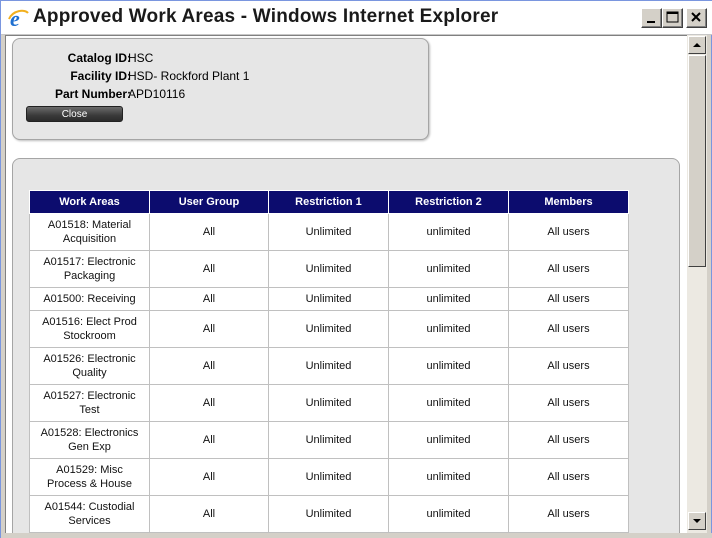 The height and width of the screenshot is (538, 712). Describe the element at coordinates (448, 202) in the screenshot. I see `header-restriction-2: Restriction 2` at that location.